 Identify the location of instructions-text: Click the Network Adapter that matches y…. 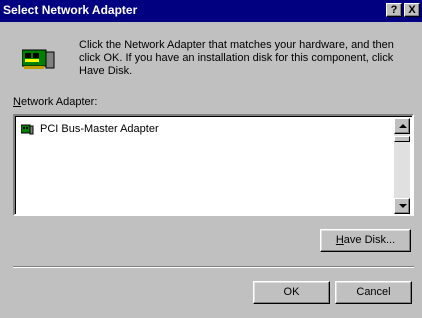
(236, 58).